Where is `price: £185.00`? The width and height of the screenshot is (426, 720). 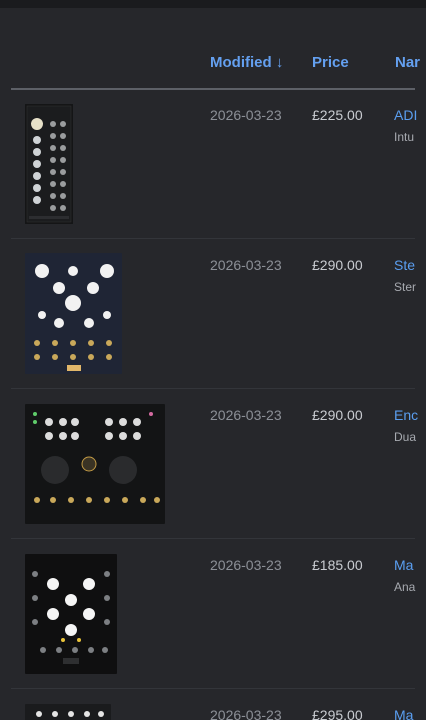
price: £185.00 is located at coordinates (337, 565).